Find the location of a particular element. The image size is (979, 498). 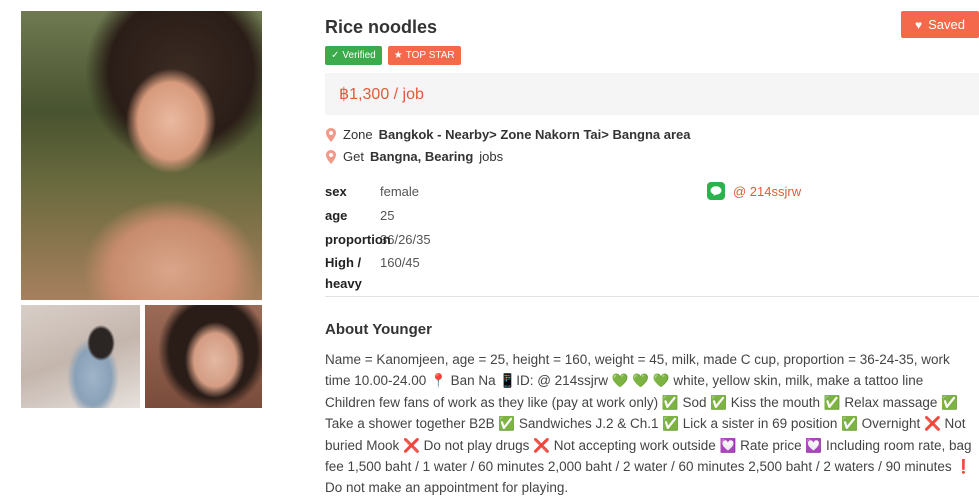

age-value: 25 is located at coordinates (387, 215).